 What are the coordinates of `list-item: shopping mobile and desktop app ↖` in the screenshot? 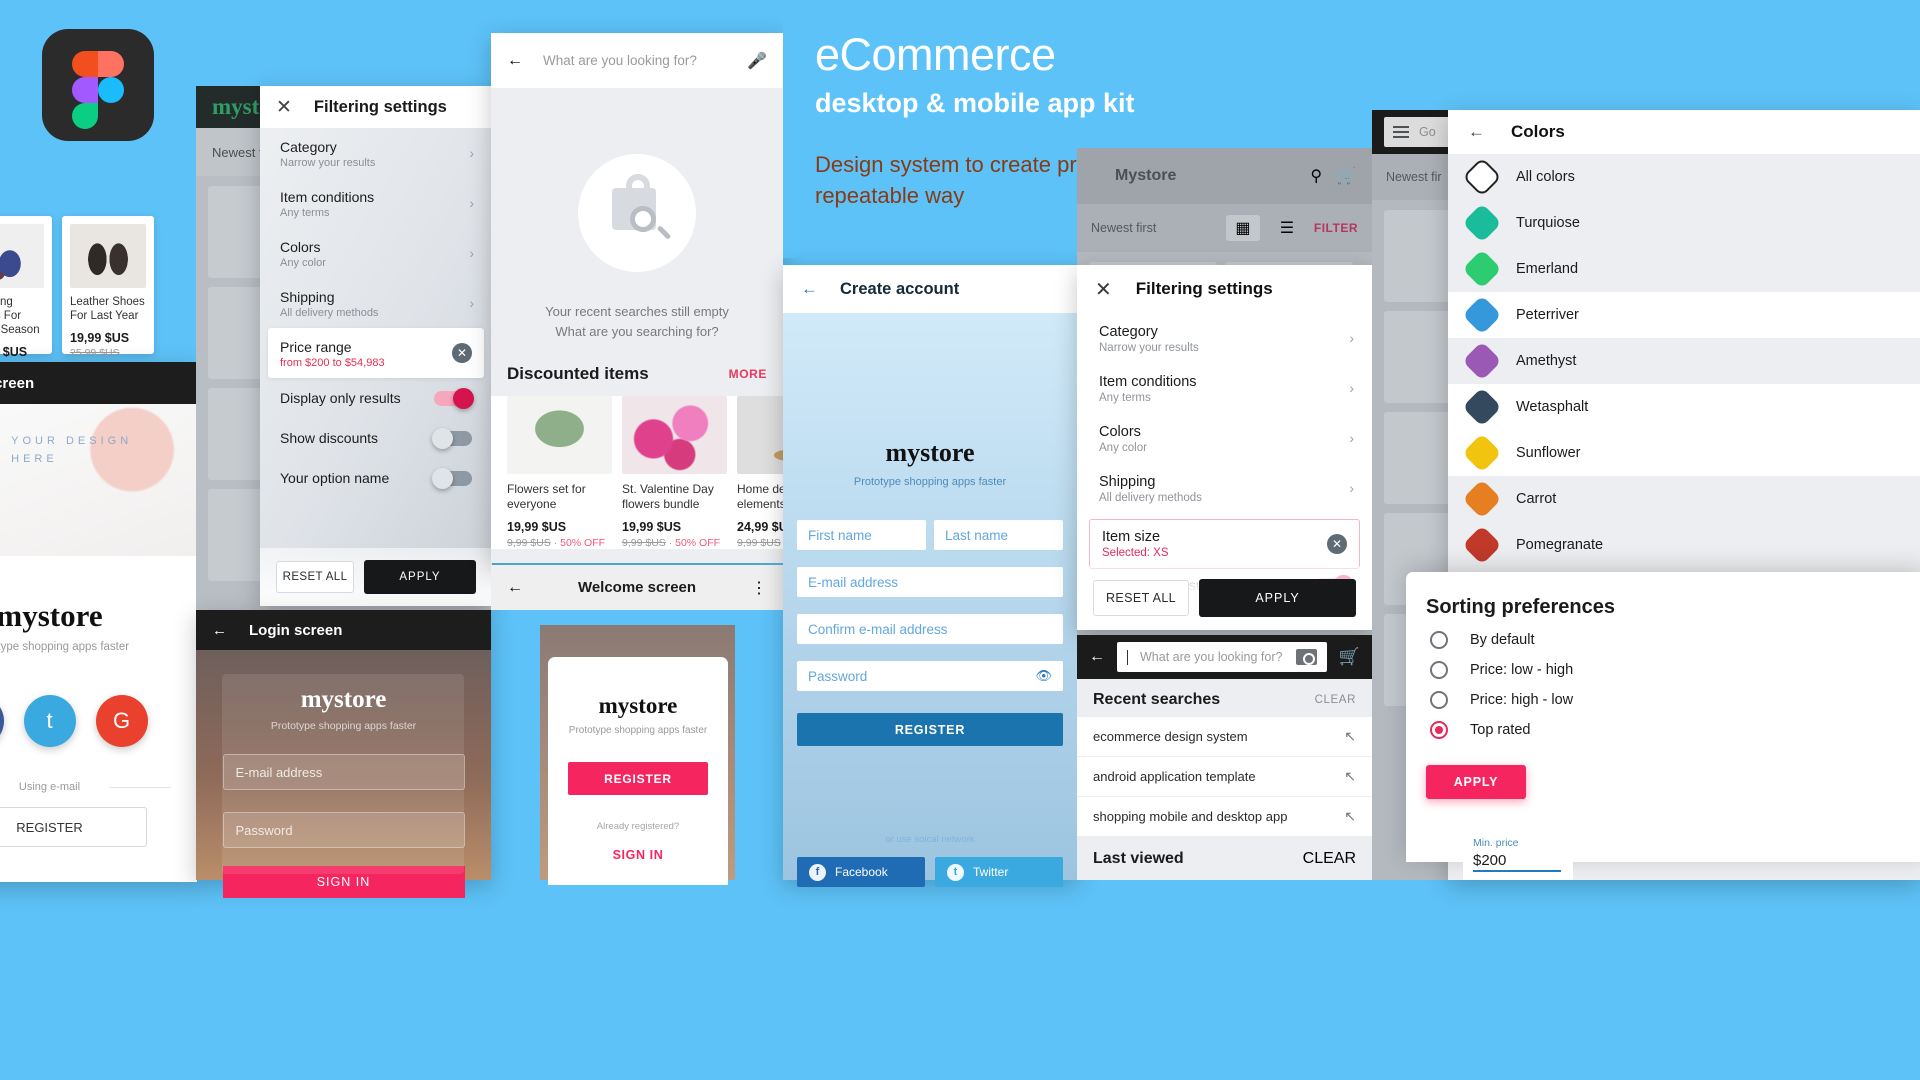 It's located at (1224, 816).